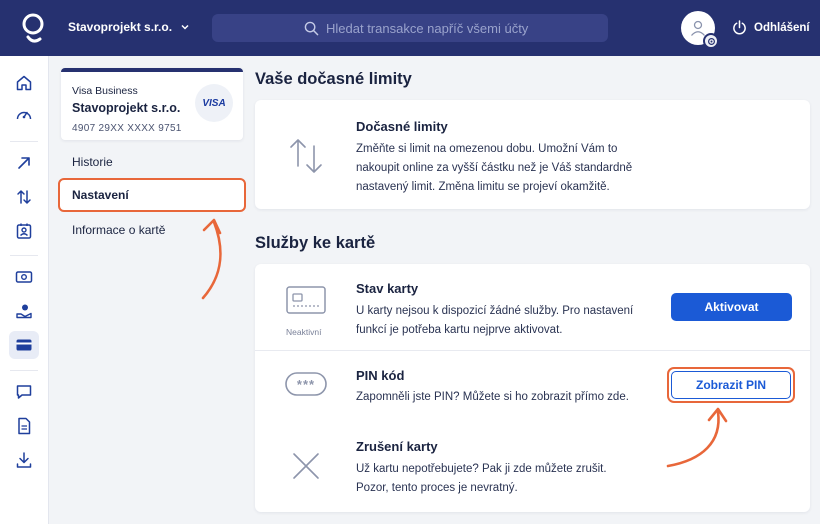 This screenshot has height=524, width=820. Describe the element at coordinates (127, 128) in the screenshot. I see `card-number: 4907 29XX XXXX 9751` at that location.